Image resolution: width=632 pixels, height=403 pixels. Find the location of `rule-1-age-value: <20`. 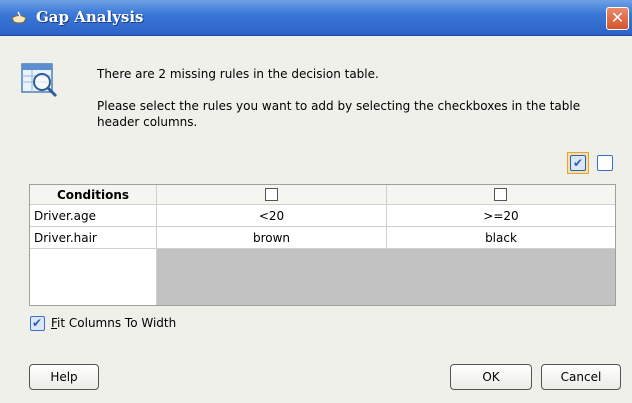

rule-1-age-value: <20 is located at coordinates (272, 216).